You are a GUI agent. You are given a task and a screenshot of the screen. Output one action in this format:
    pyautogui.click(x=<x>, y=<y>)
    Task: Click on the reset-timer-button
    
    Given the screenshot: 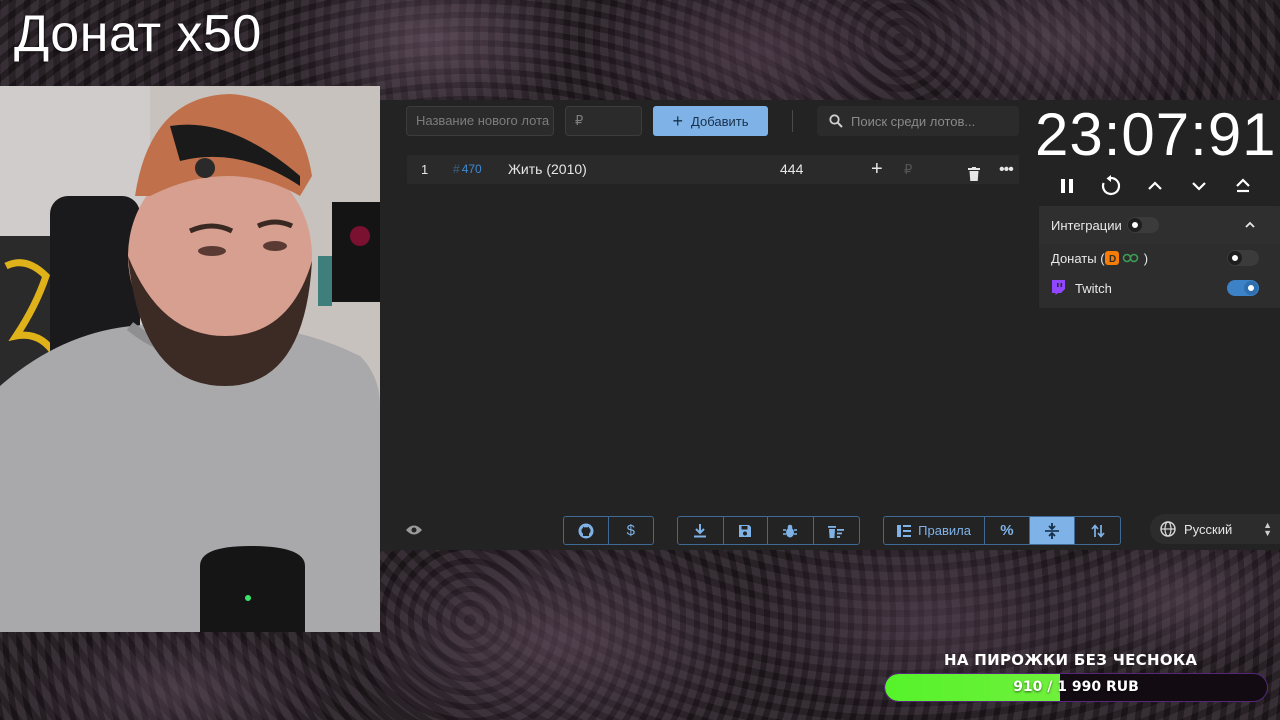 What is the action you would take?
    pyautogui.click(x=1111, y=186)
    